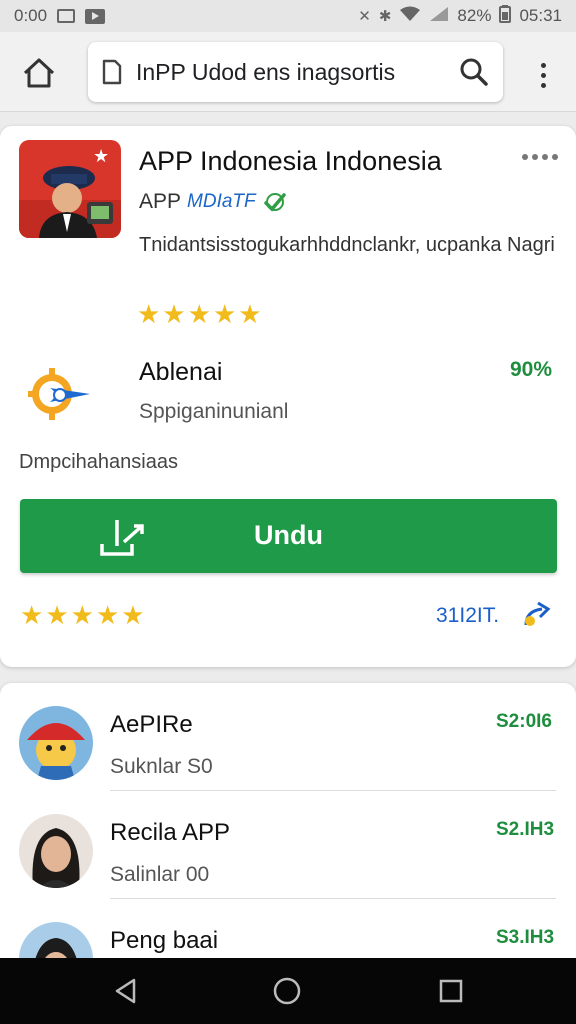 The width and height of the screenshot is (576, 1024). I want to click on verified-icon, so click(275, 202).